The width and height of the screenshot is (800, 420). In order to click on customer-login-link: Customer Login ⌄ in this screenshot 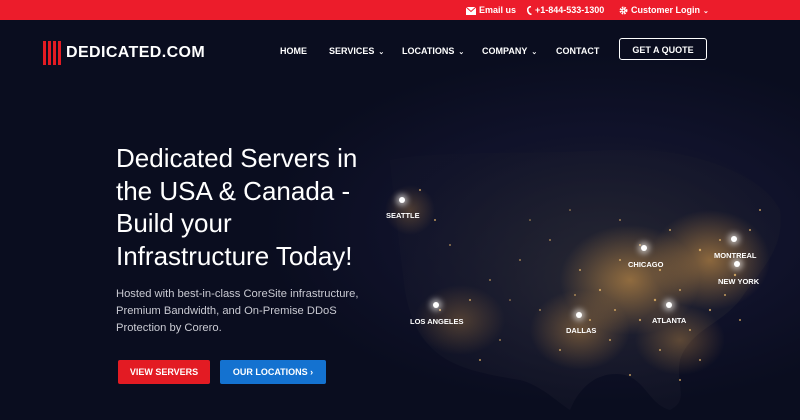, I will do `click(664, 10)`.